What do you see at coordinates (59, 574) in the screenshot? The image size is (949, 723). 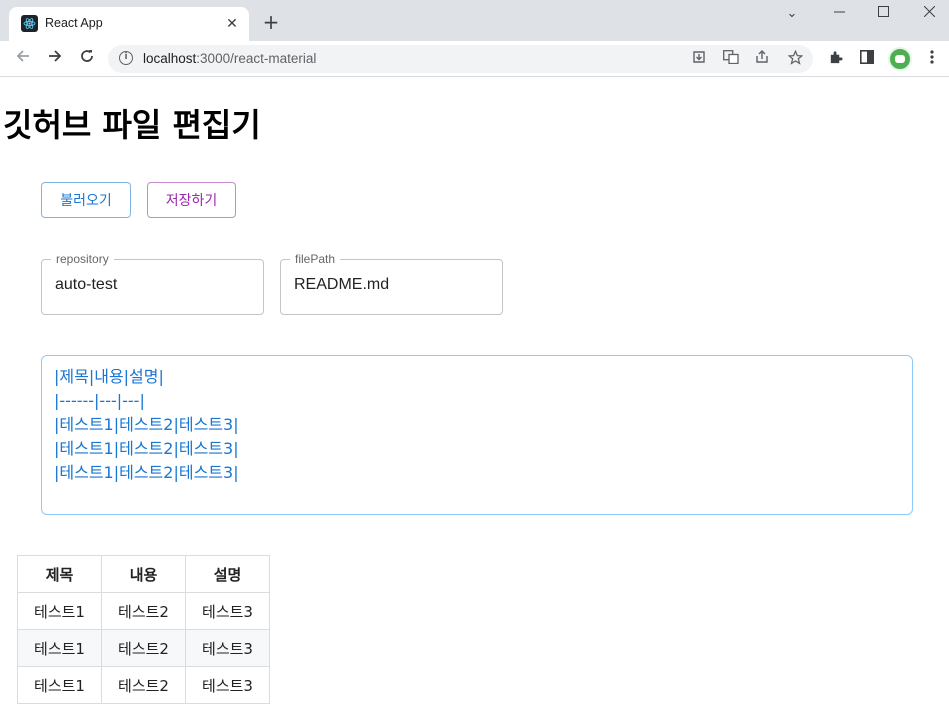 I see `column-header: 제목` at bounding box center [59, 574].